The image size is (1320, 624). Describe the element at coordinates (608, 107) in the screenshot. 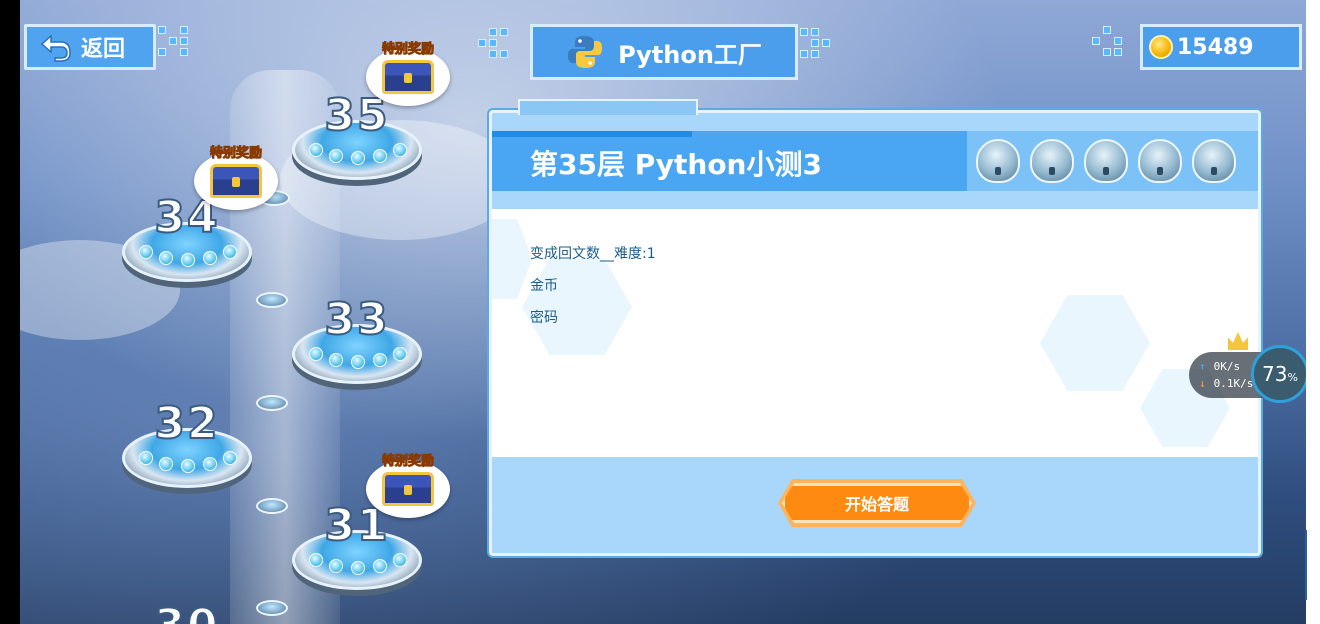

I see `panel-tab` at that location.